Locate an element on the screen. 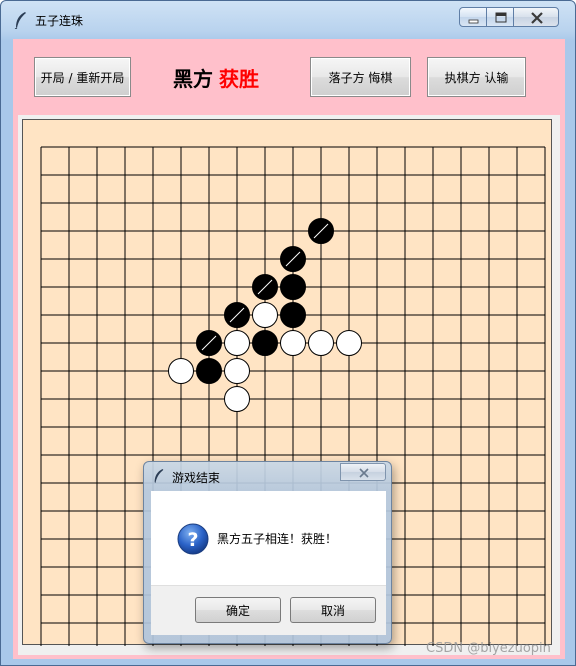 The image size is (576, 666). dialog-title: 游戏结束 is located at coordinates (196, 478).